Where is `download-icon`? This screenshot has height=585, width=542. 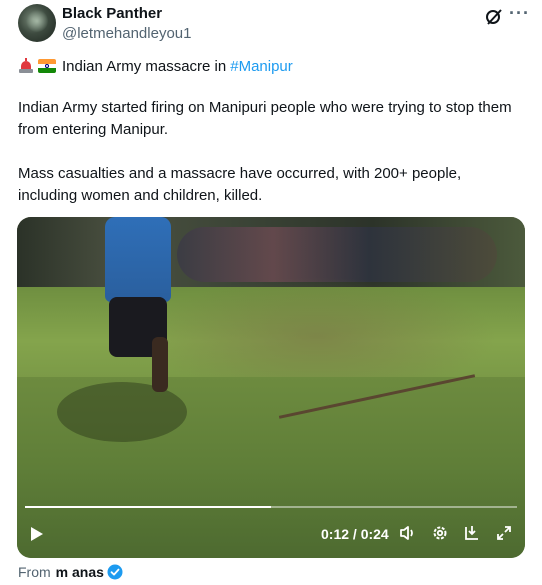 download-icon is located at coordinates (472, 533).